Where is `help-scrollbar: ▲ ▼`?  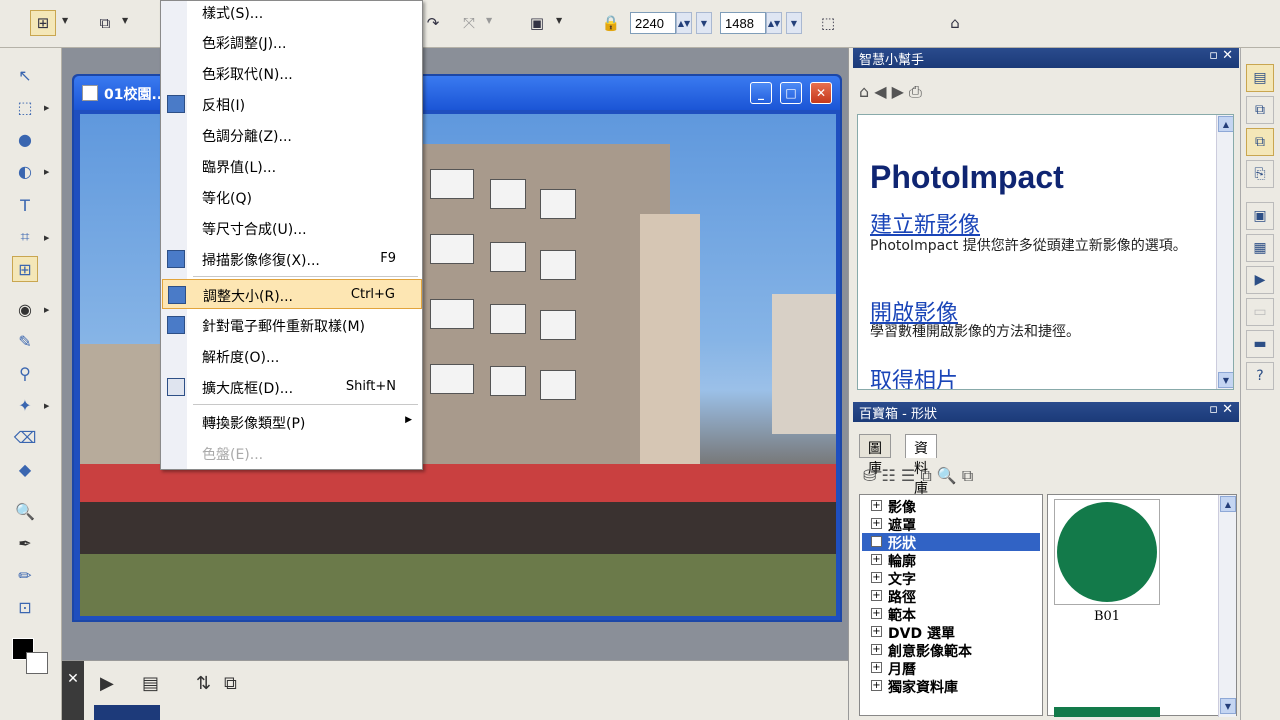
help-scrollbar: ▲ ▼ is located at coordinates (1224, 252).